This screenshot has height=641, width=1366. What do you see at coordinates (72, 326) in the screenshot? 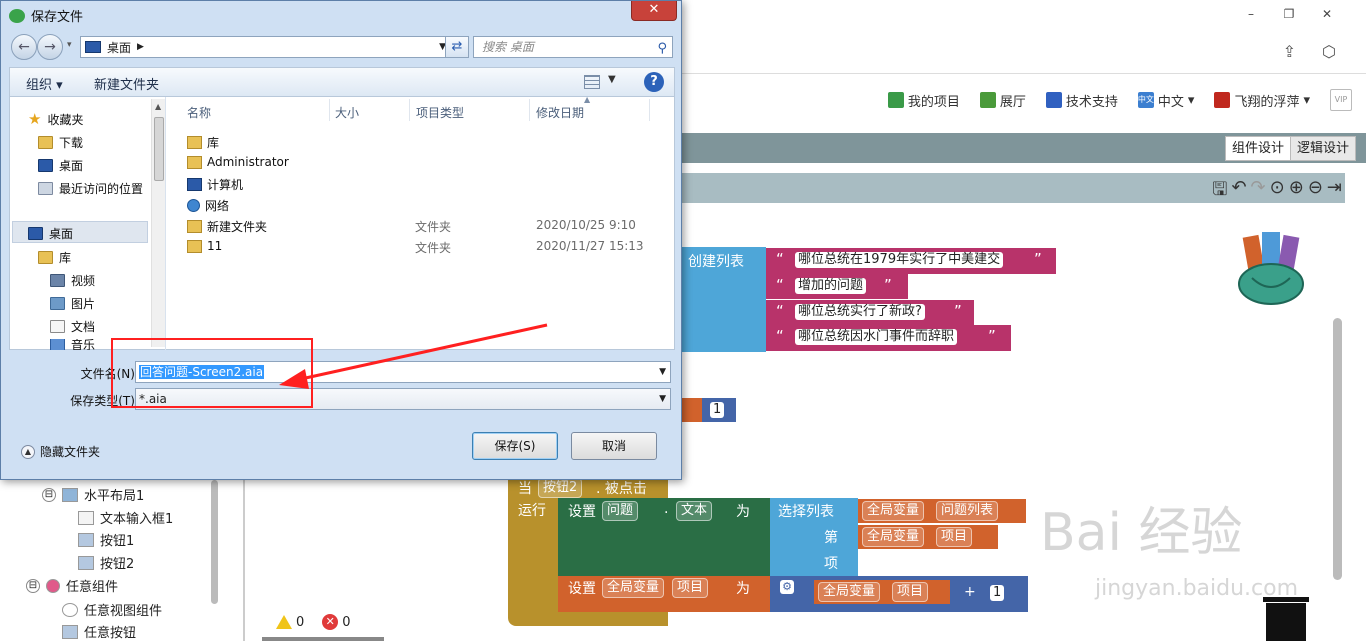
I see `nav-item-documents: 文档` at bounding box center [72, 326].